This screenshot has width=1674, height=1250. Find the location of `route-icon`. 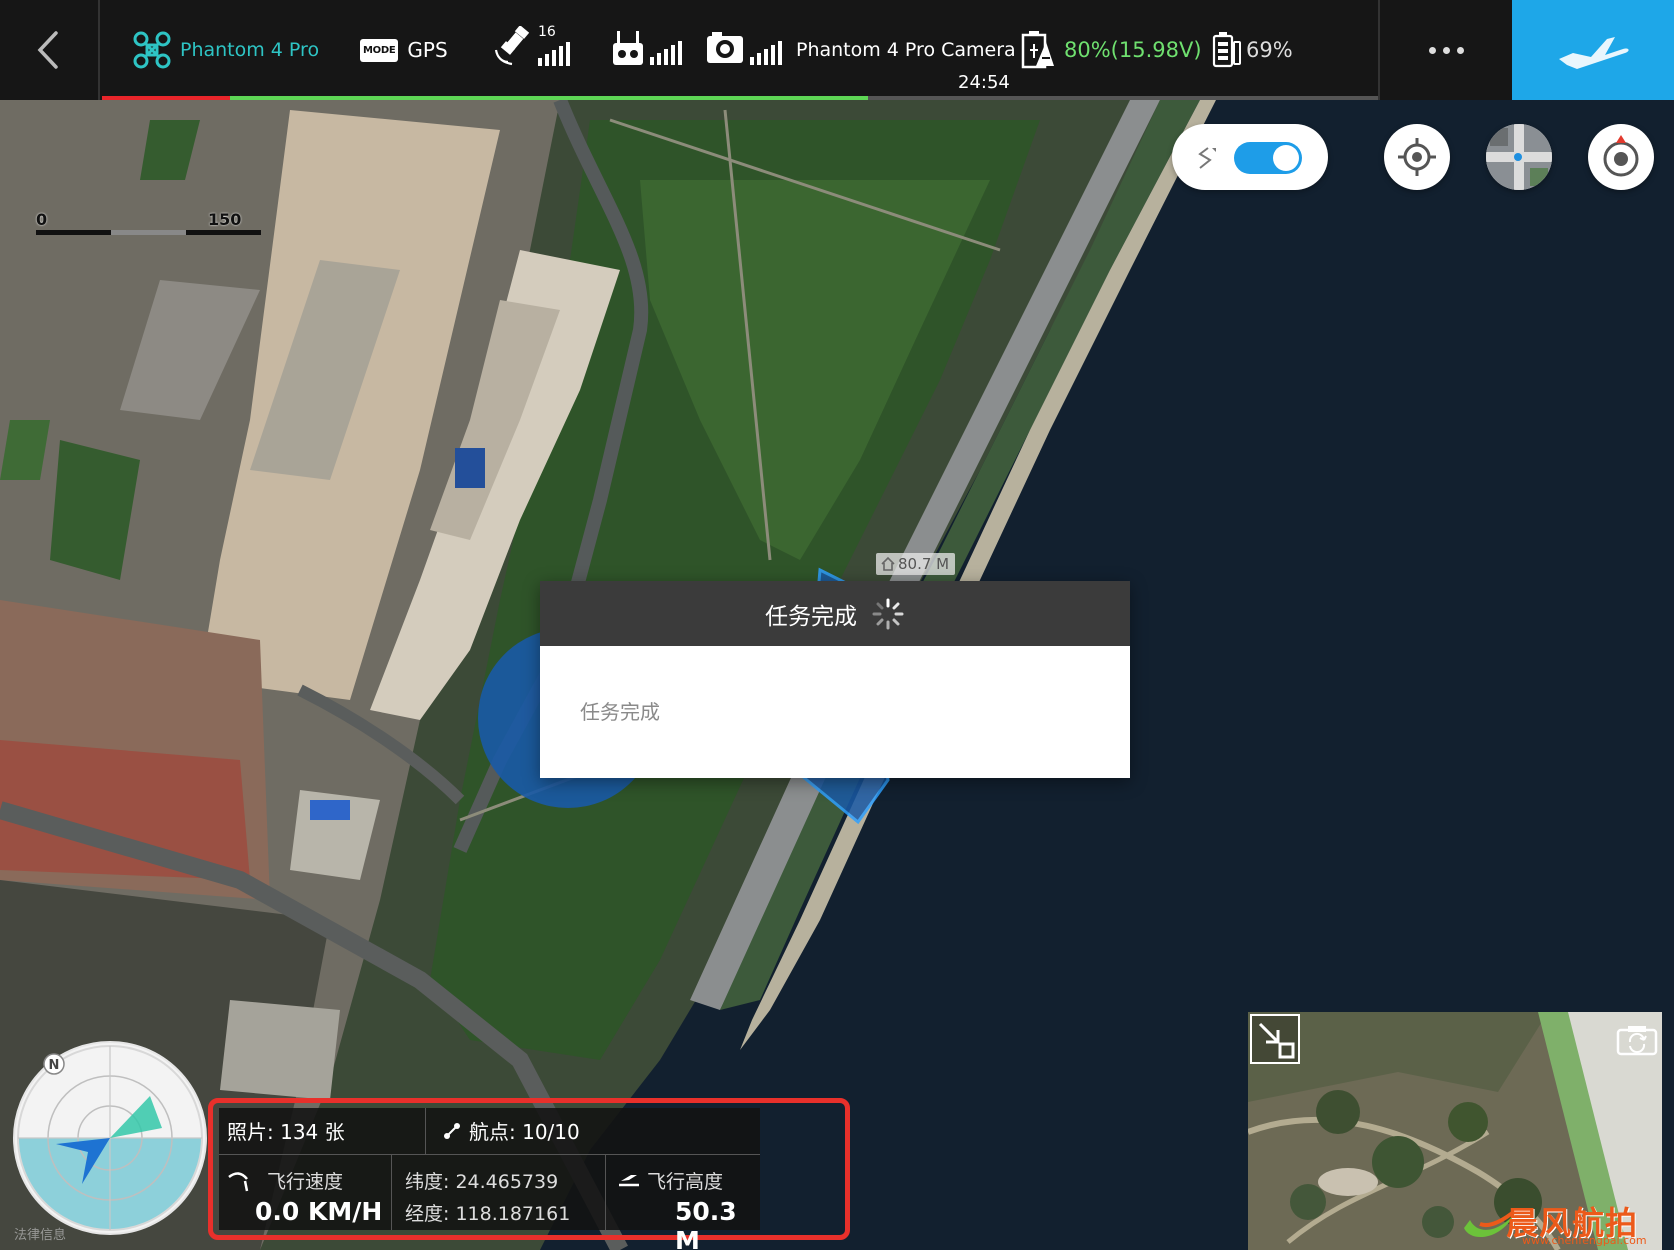

route-icon is located at coordinates (1207, 158).